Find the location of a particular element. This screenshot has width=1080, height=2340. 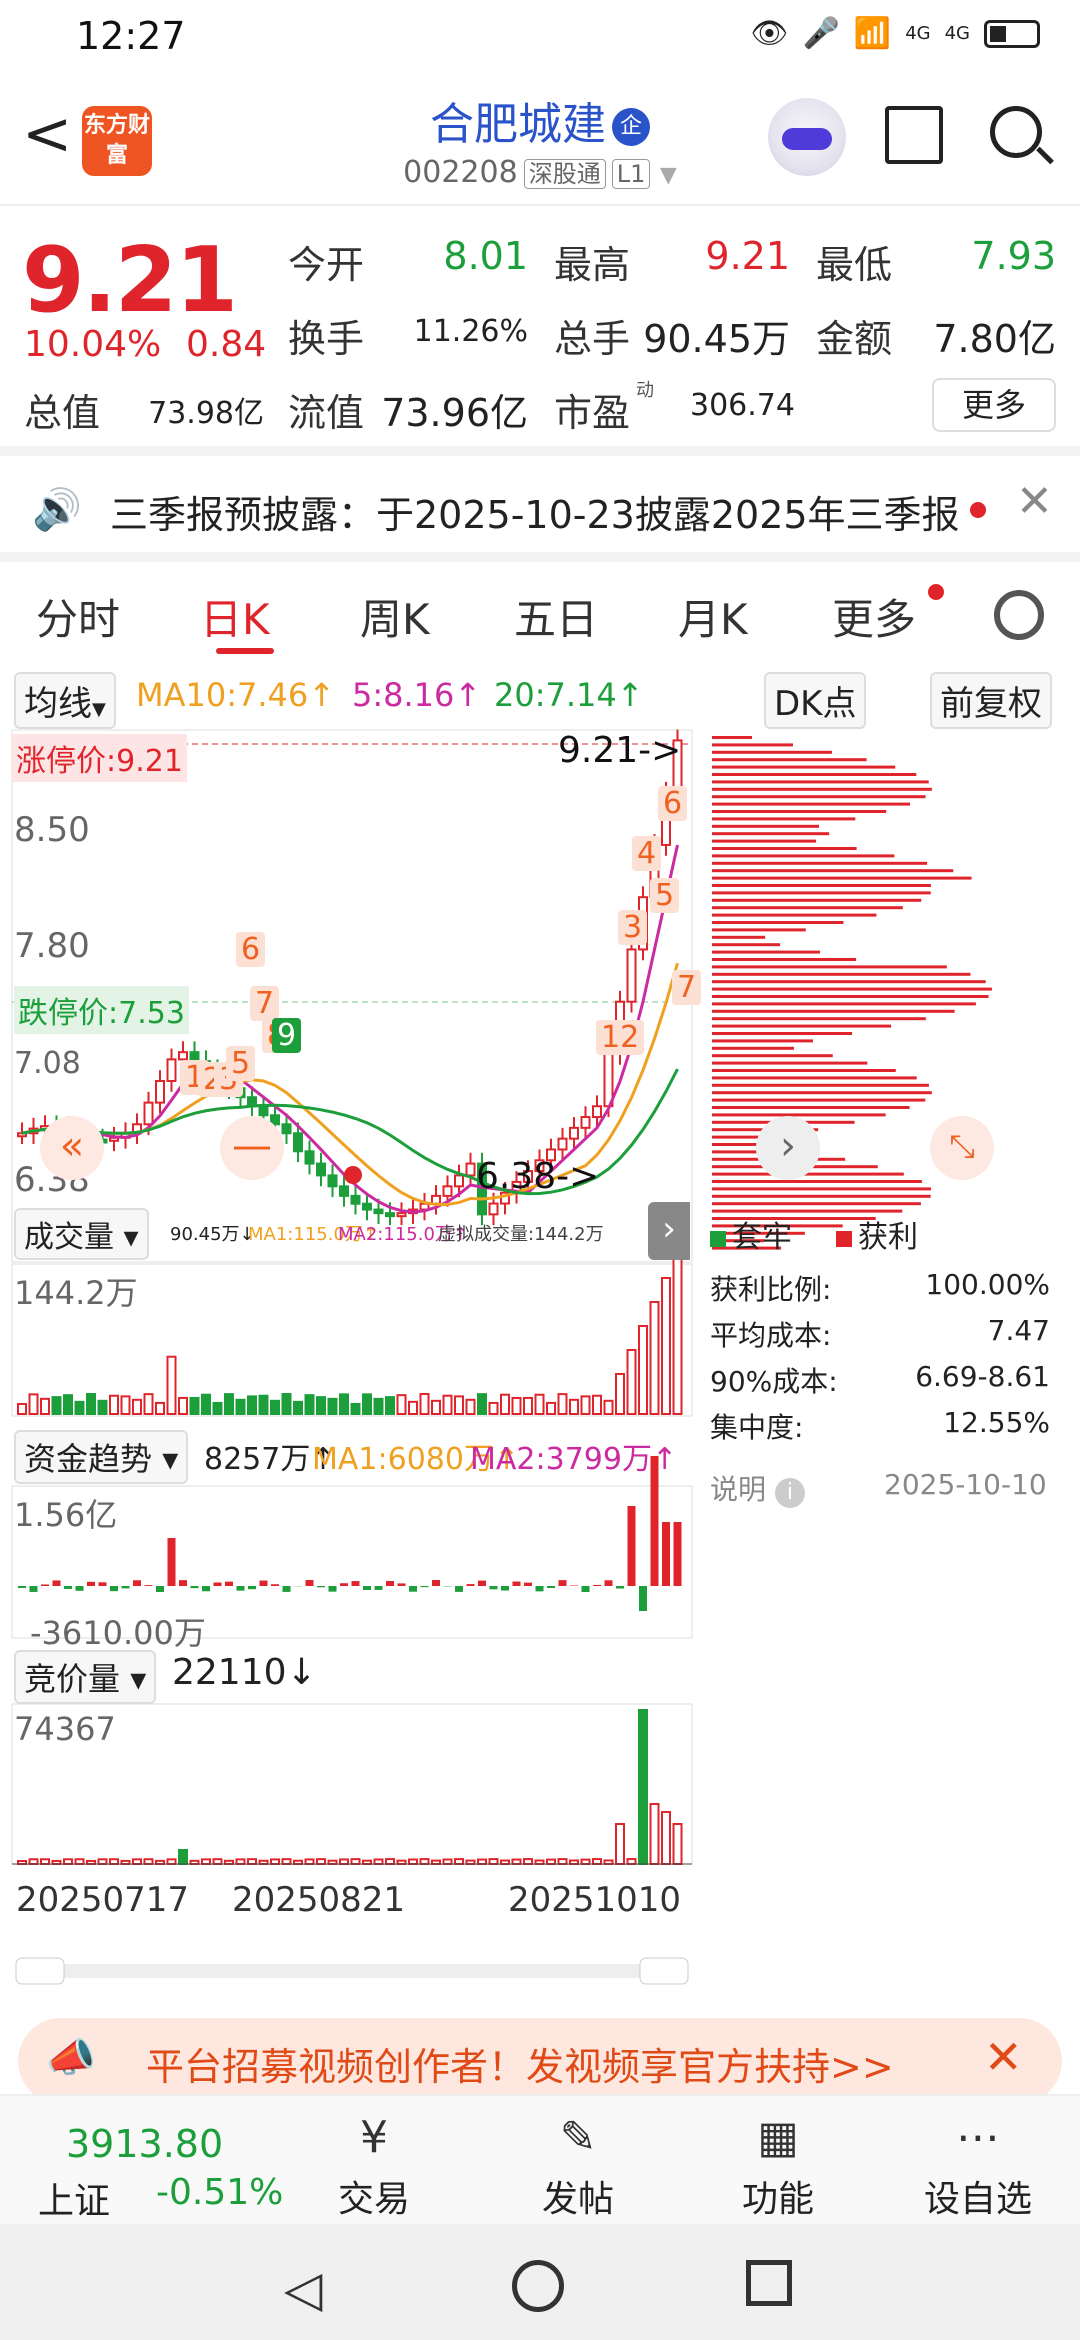

fund-trend-selector: 资金趋势 ▾ is located at coordinates (101, 1457).